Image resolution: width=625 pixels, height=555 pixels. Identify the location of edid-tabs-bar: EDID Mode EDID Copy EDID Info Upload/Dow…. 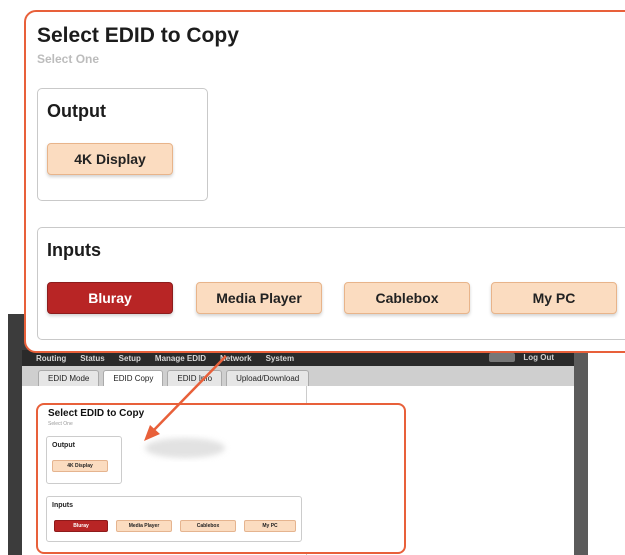
(298, 376).